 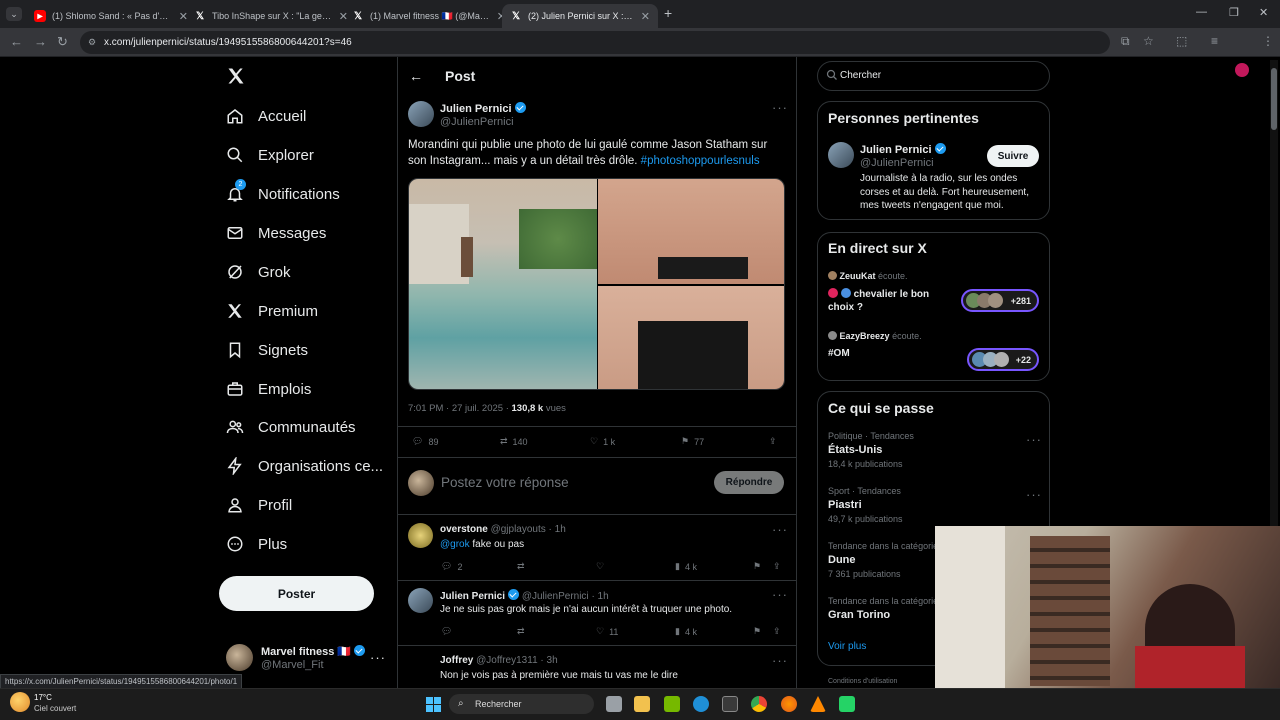 What do you see at coordinates (514, 441) in the screenshot?
I see `repost-action: ⇄ 140` at bounding box center [514, 441].